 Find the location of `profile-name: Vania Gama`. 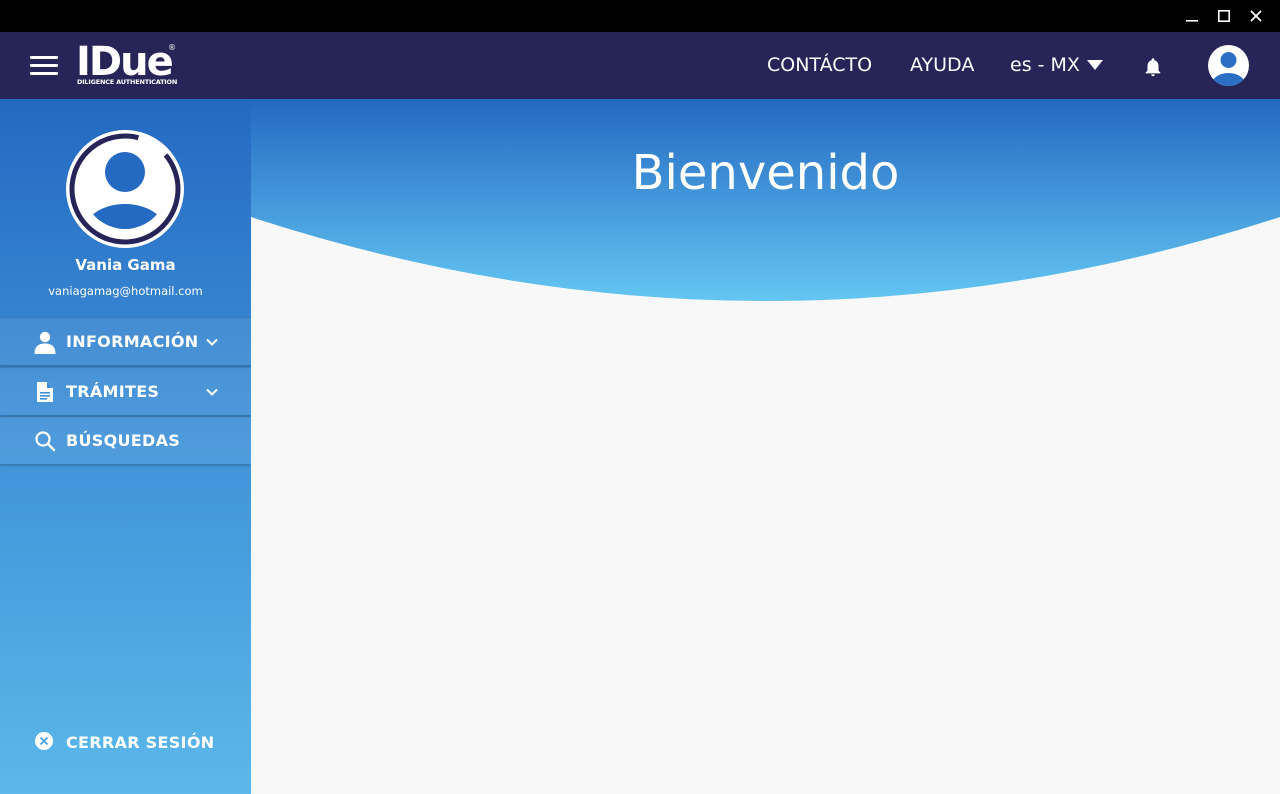

profile-name: Vania Gama is located at coordinates (125, 265).